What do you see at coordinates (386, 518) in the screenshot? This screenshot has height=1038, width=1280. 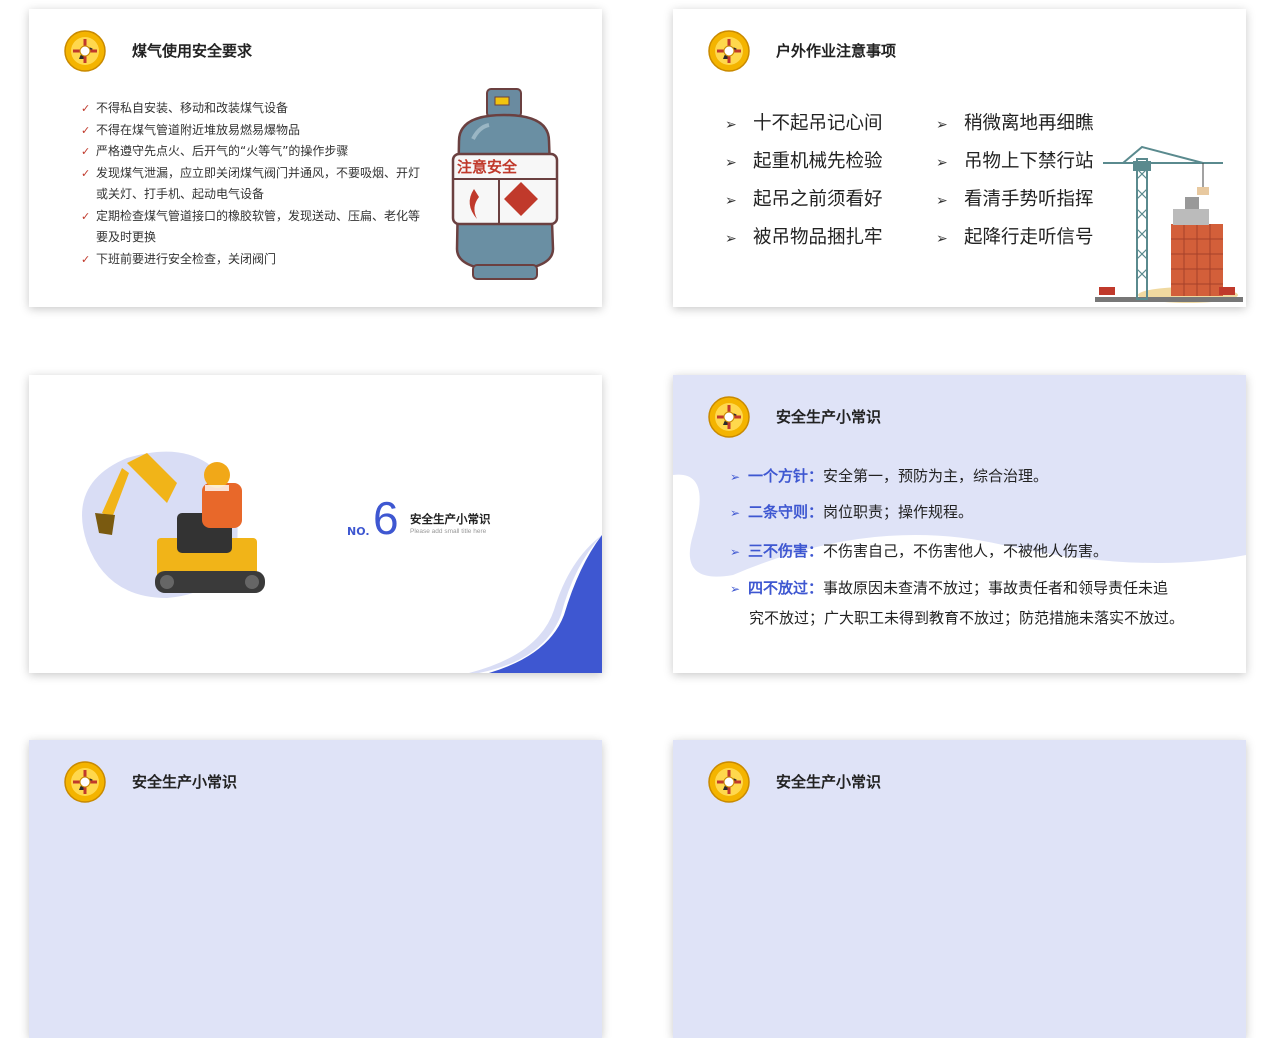 I see `section-number: 6` at bounding box center [386, 518].